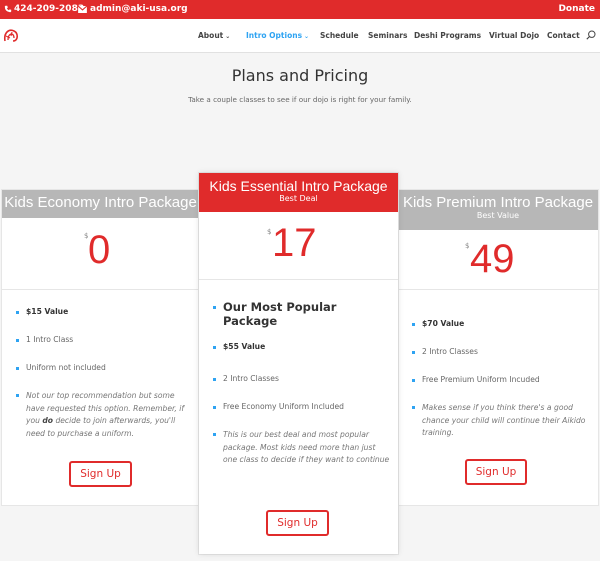 This screenshot has height=561, width=600. I want to click on card-title: Kids Premium Intro Package, so click(498, 202).